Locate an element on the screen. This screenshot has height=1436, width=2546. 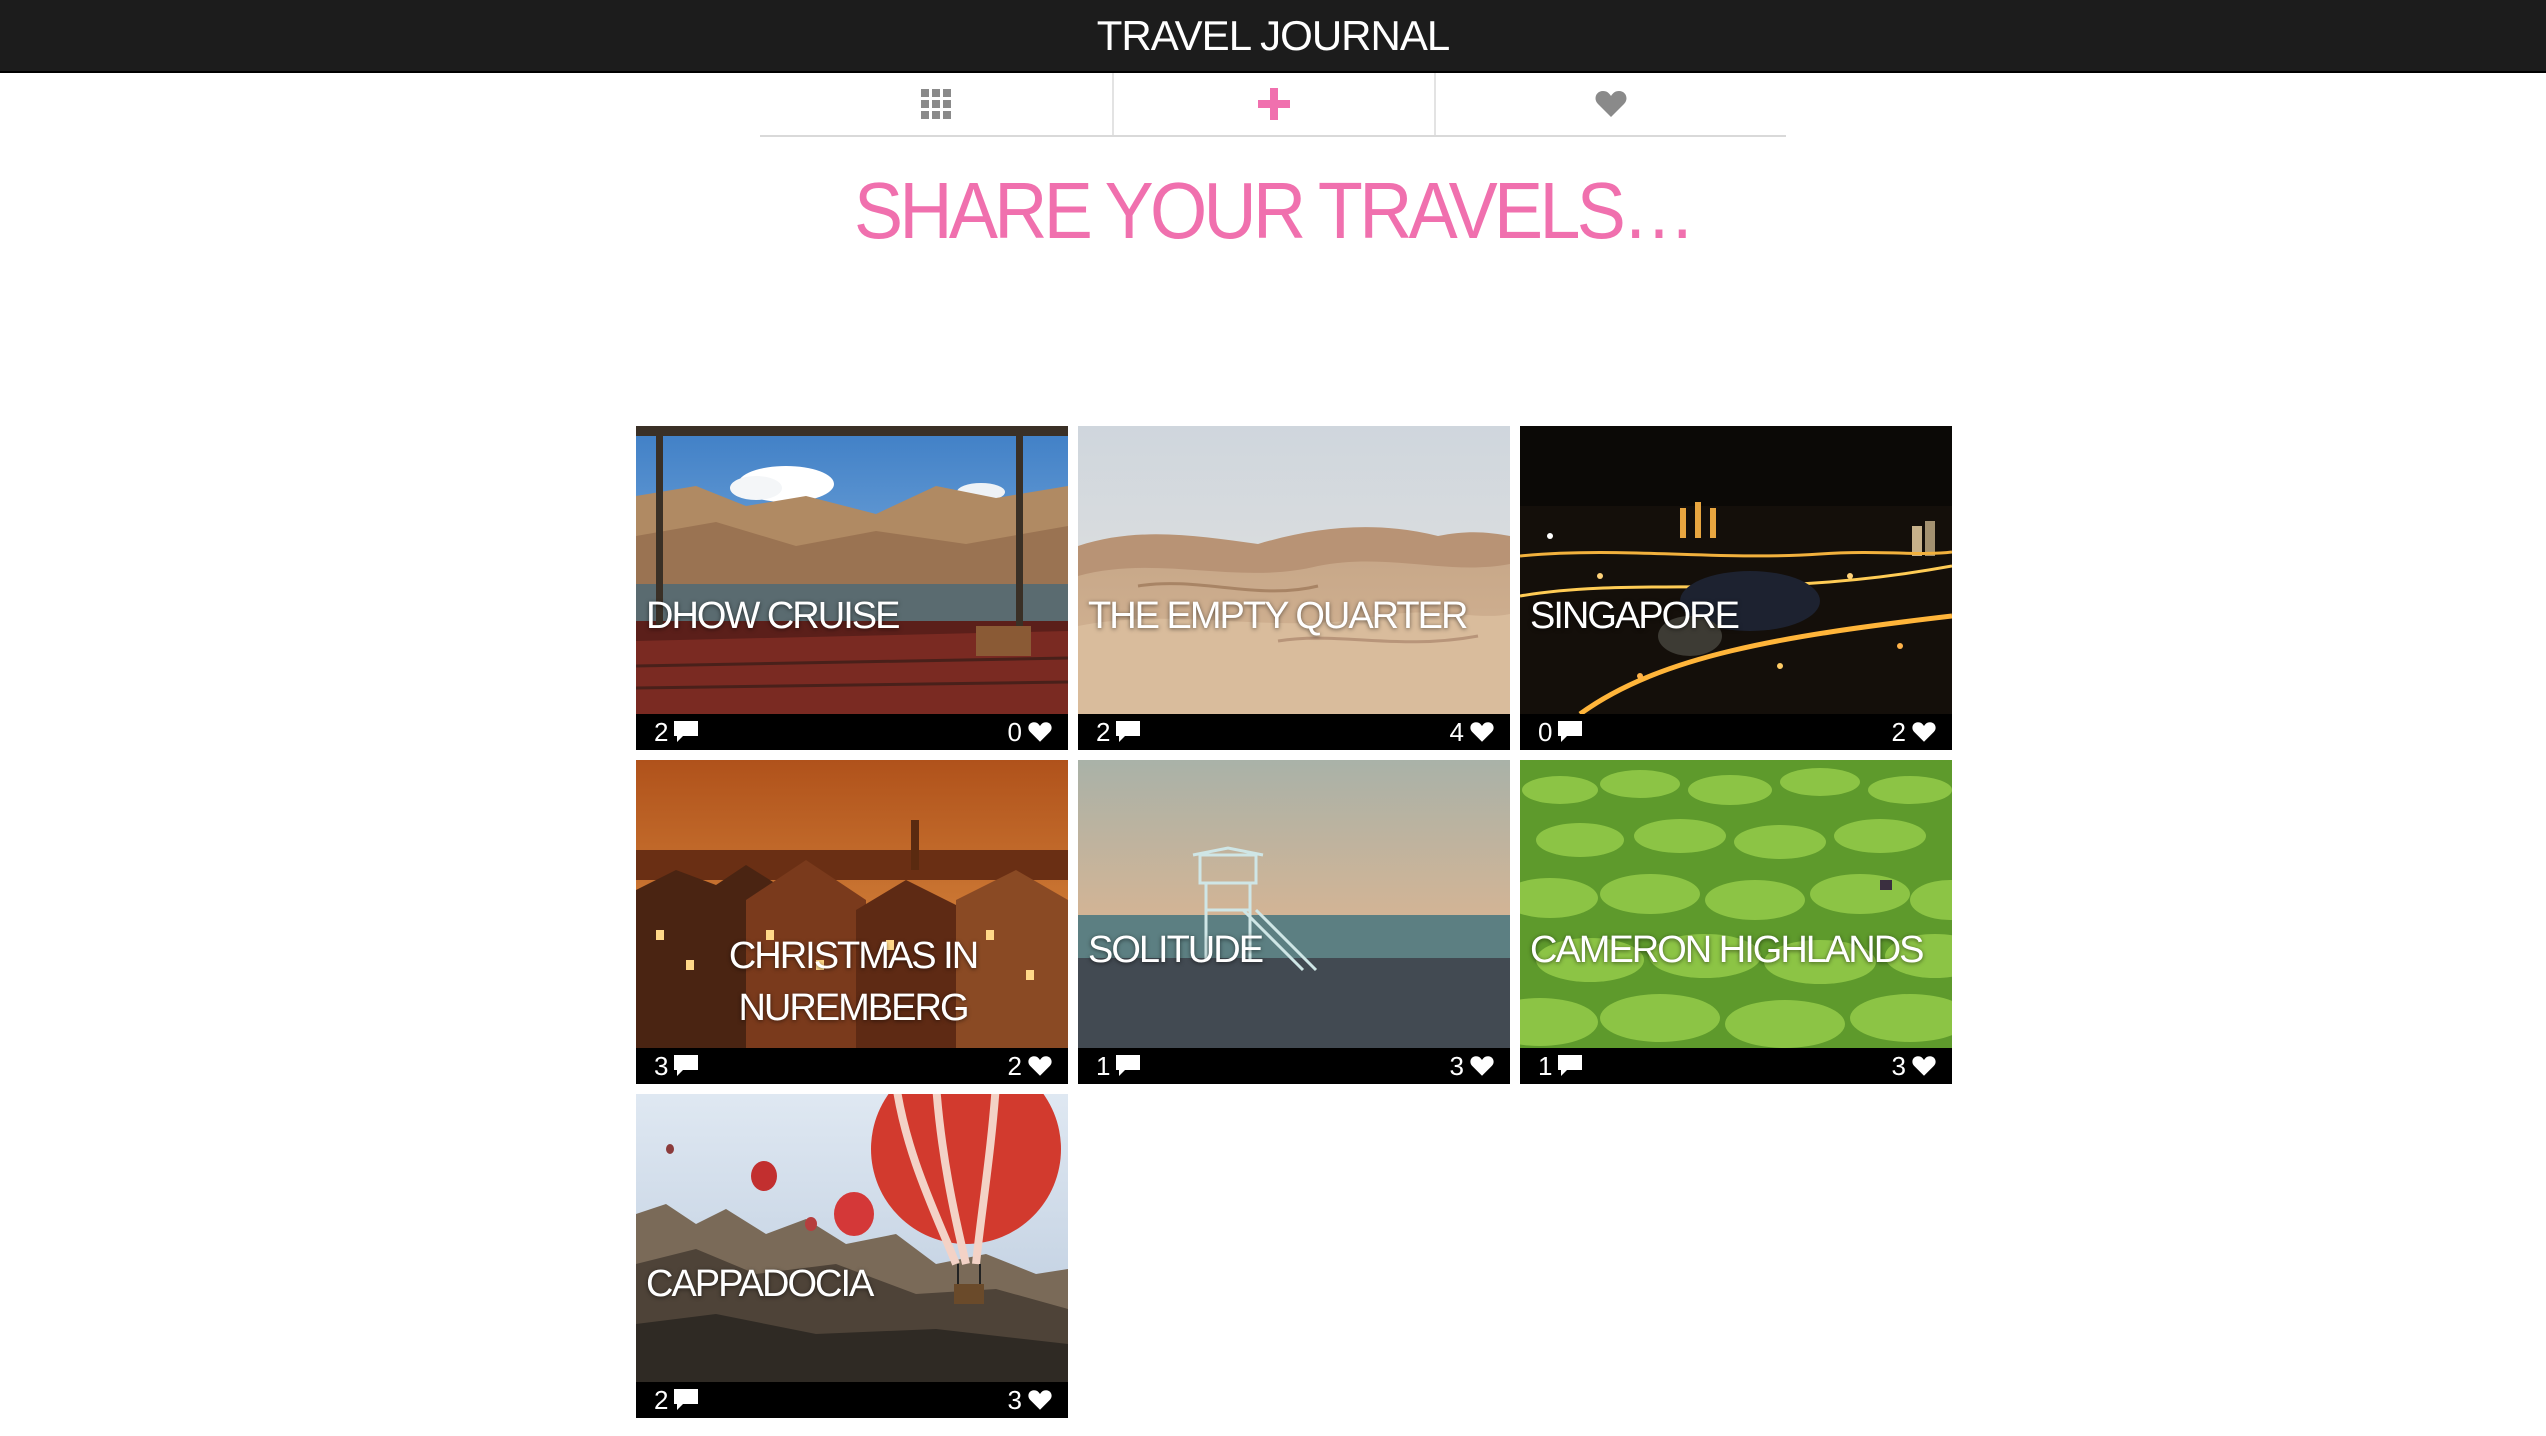
grid-icon is located at coordinates (936, 104).